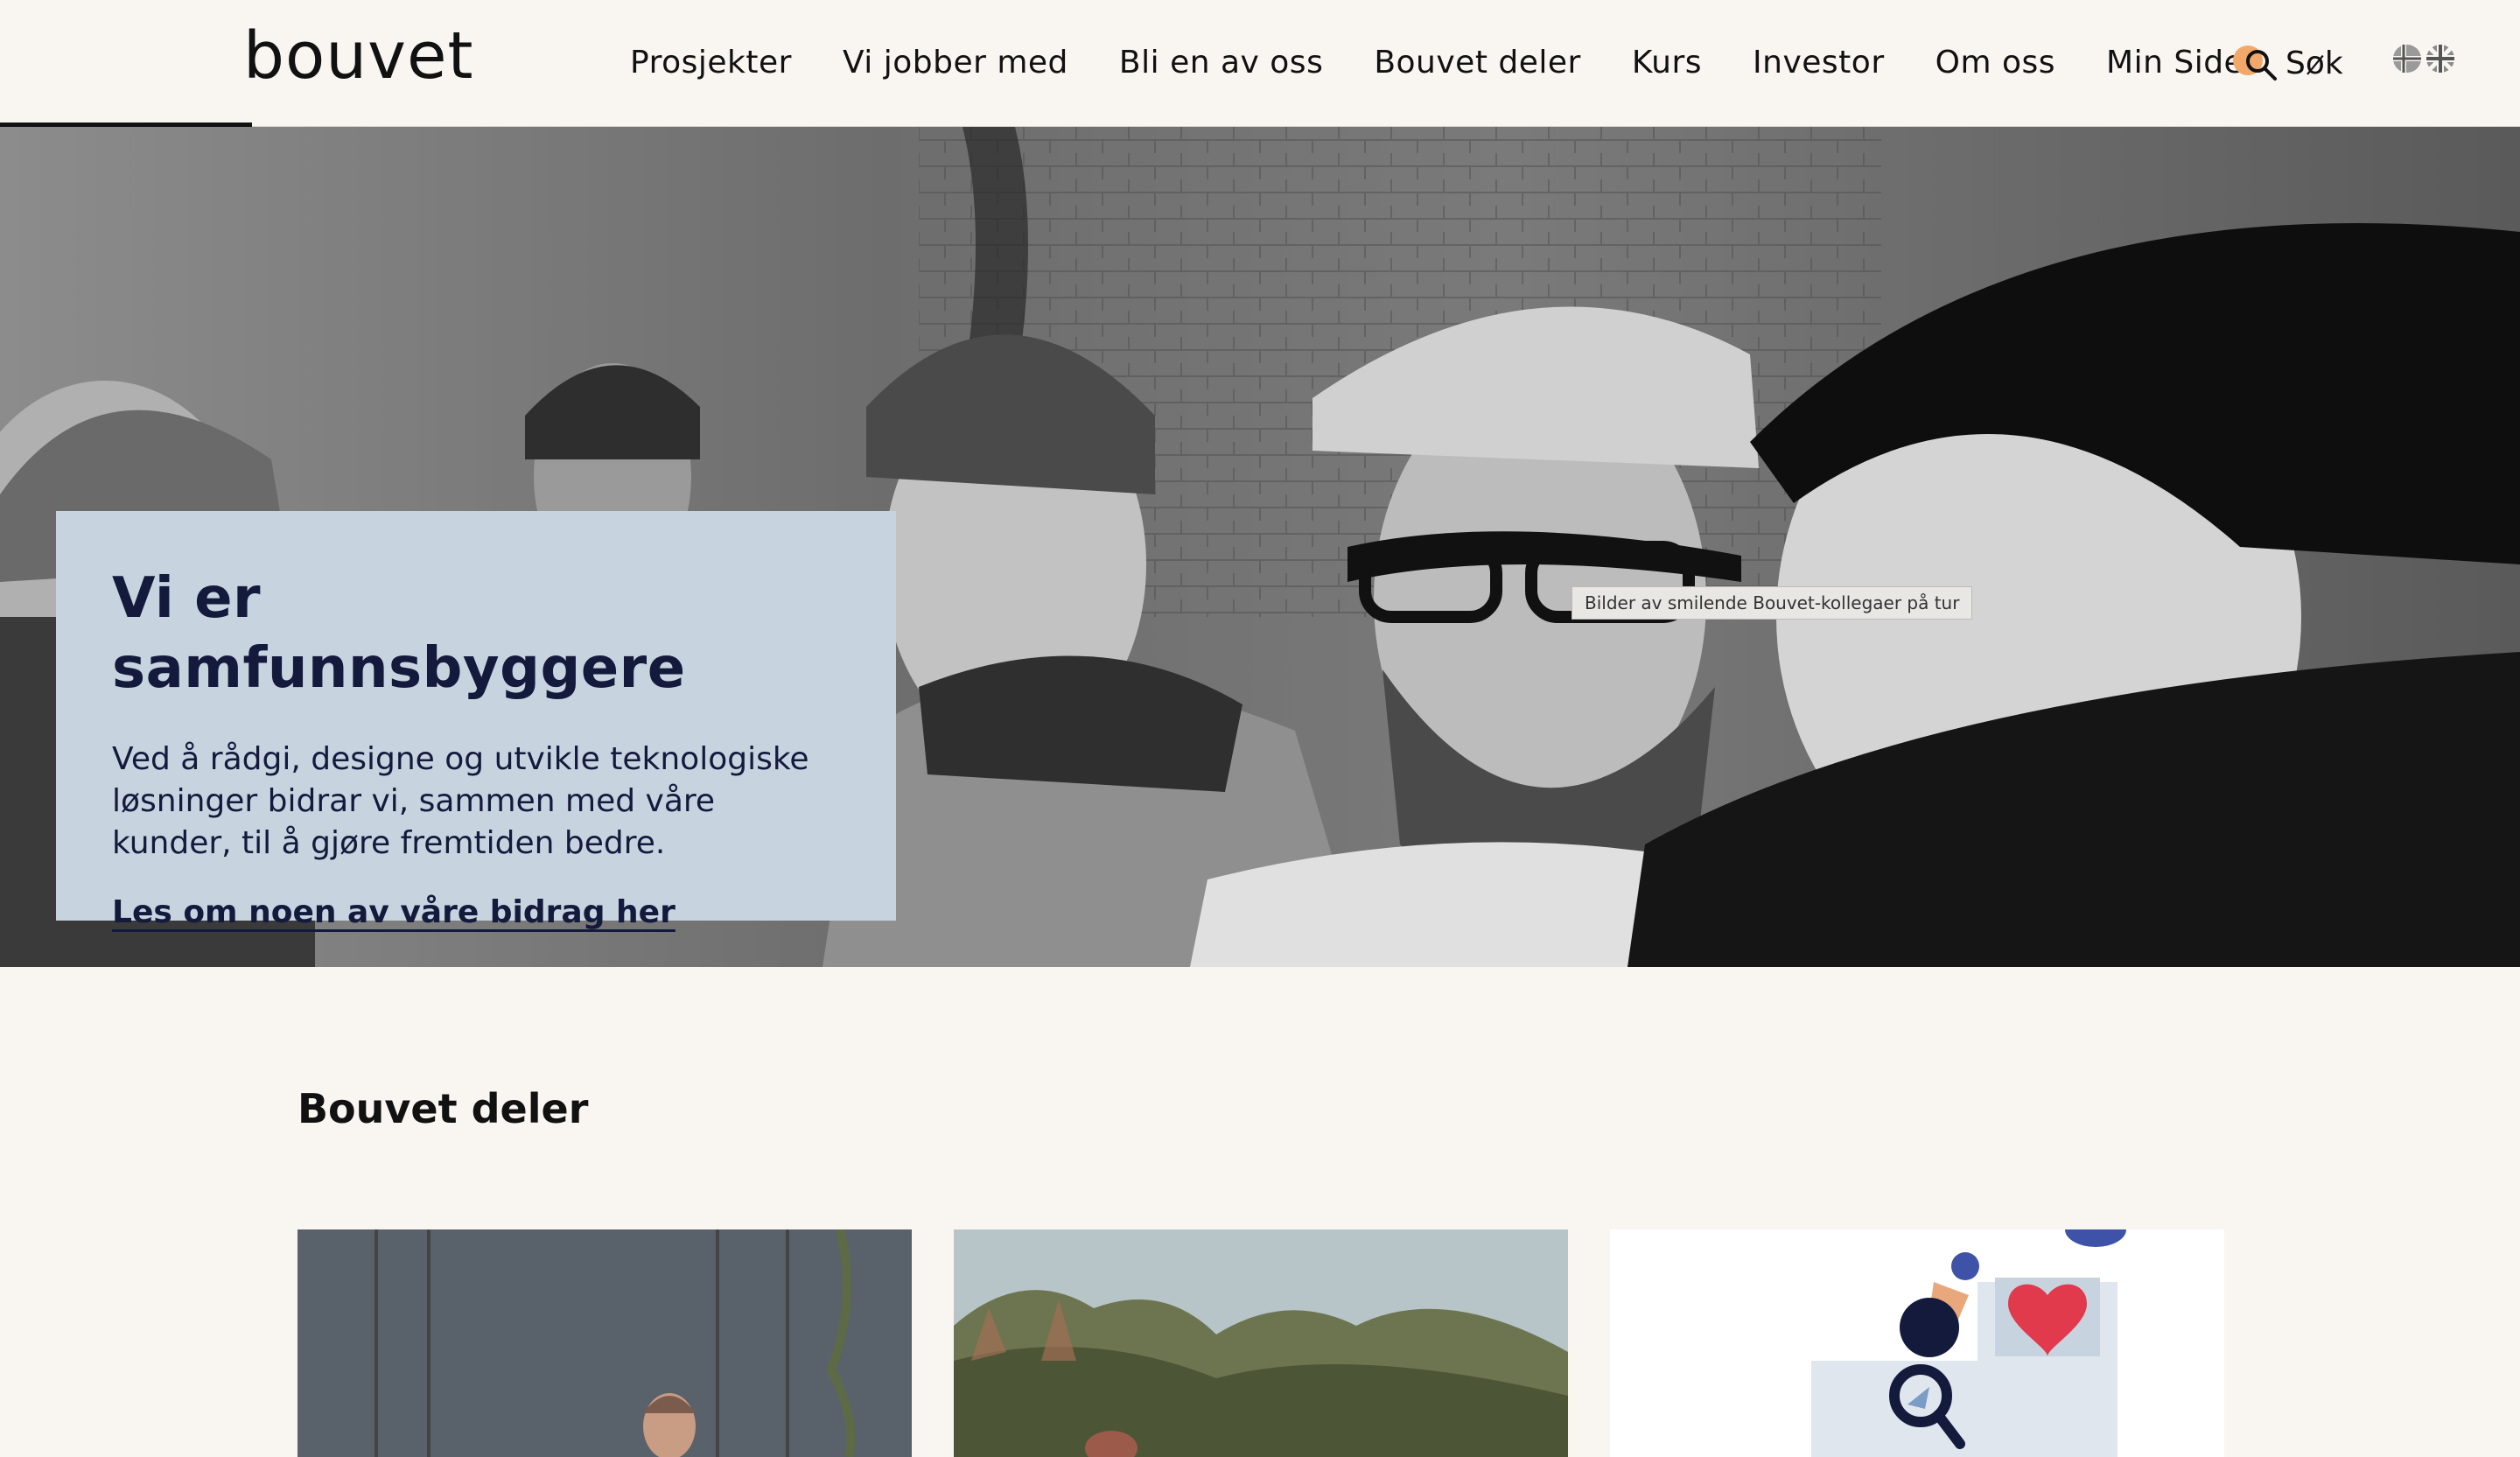 The width and height of the screenshot is (2520, 1457). What do you see at coordinates (1477, 63) in the screenshot?
I see `nav-item-bouvet-deler: Bouvet deler` at bounding box center [1477, 63].